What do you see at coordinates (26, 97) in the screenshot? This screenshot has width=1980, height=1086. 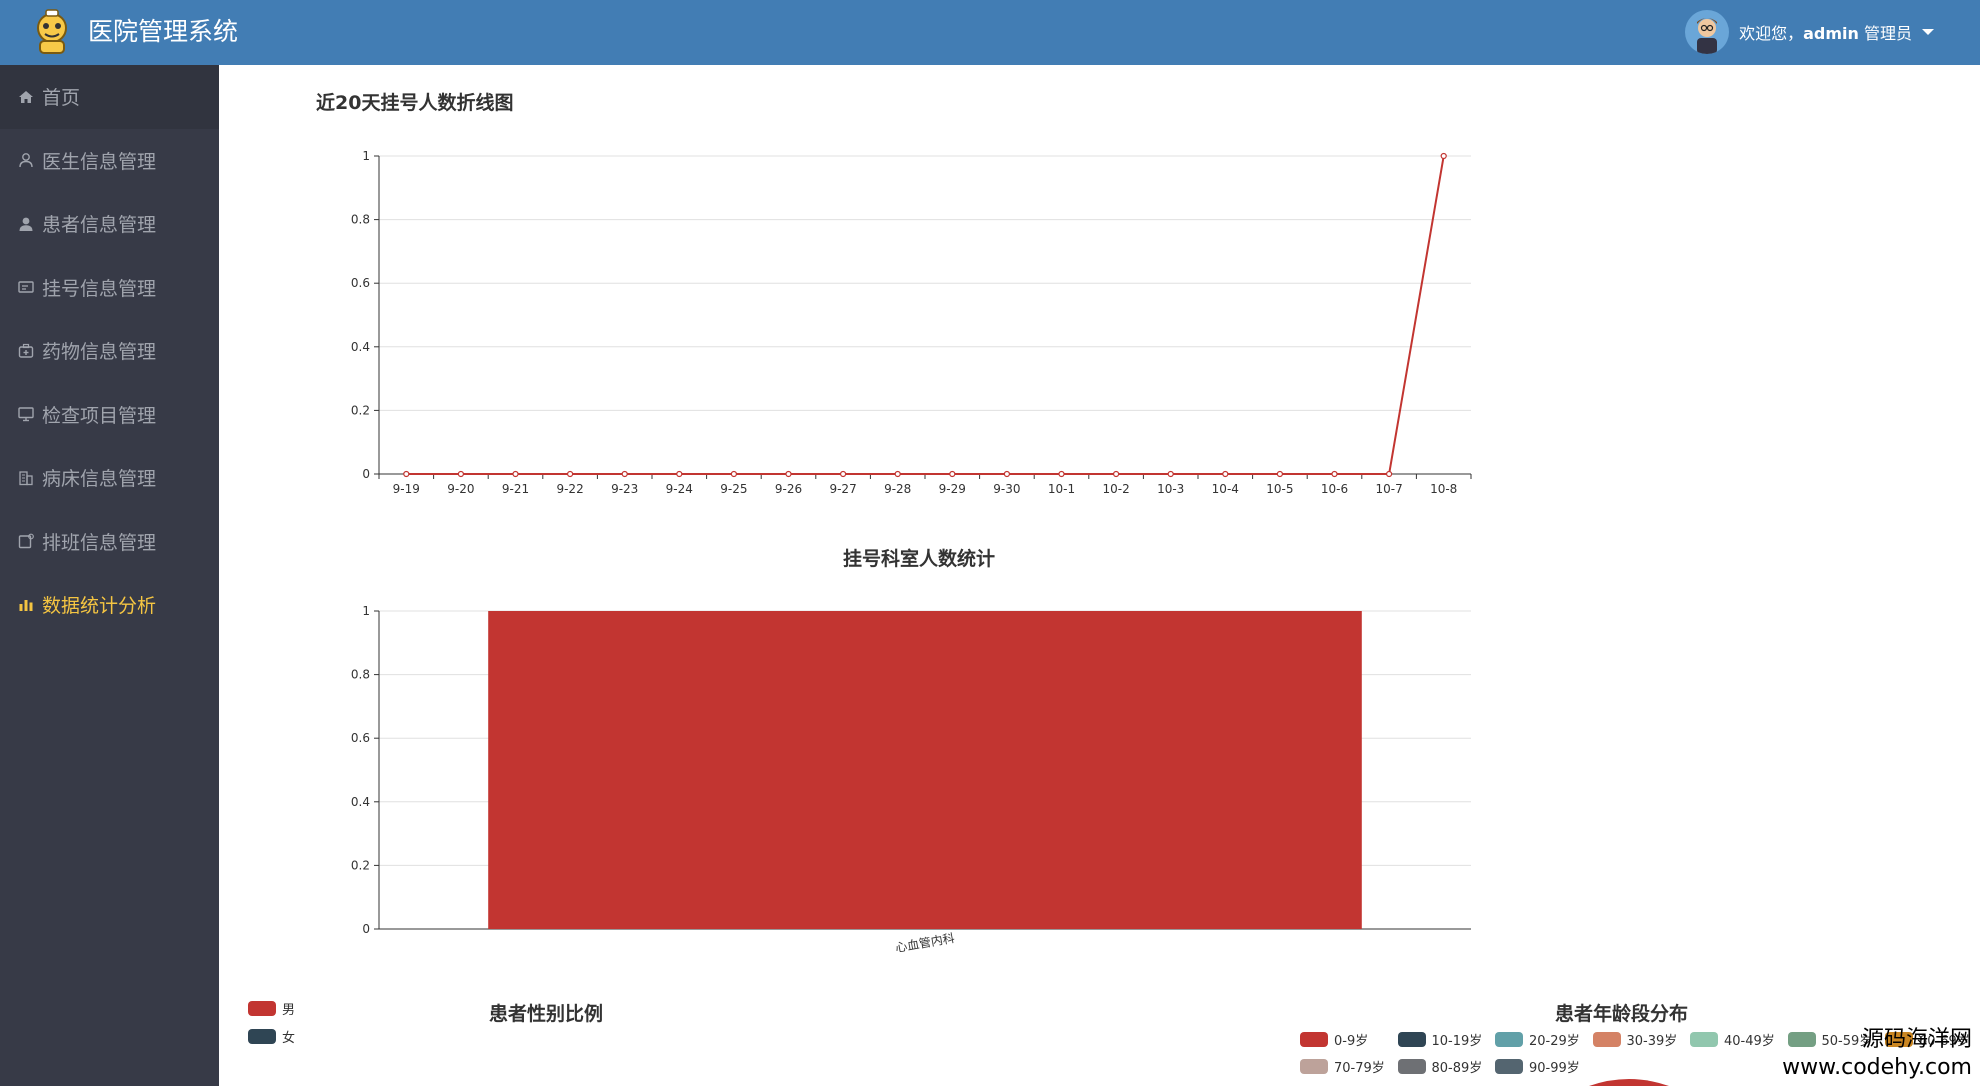 I see `home-icon` at bounding box center [26, 97].